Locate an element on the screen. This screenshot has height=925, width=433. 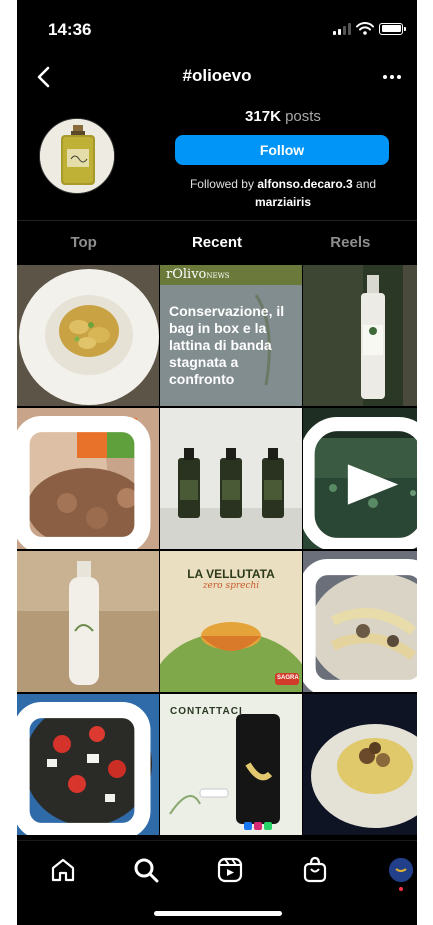
grid-post-beans-vegetables is located at coordinates (88, 478).